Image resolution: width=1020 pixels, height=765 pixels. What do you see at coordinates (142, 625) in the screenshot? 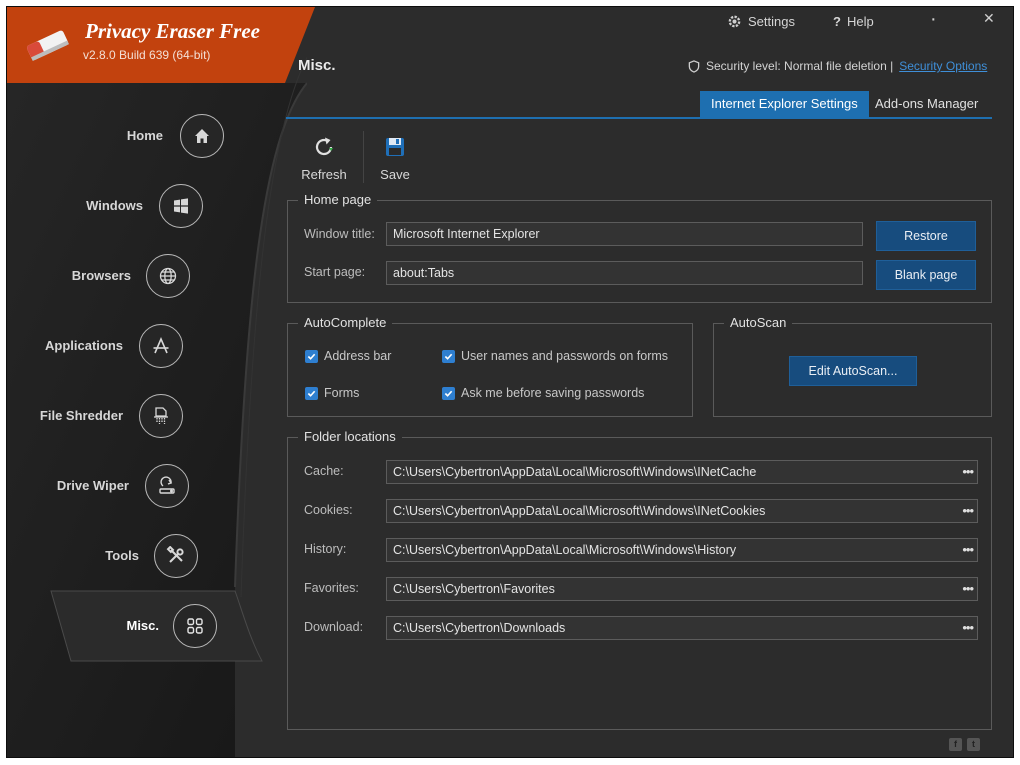
I see `nav-misc-label: Misc.` at bounding box center [142, 625].